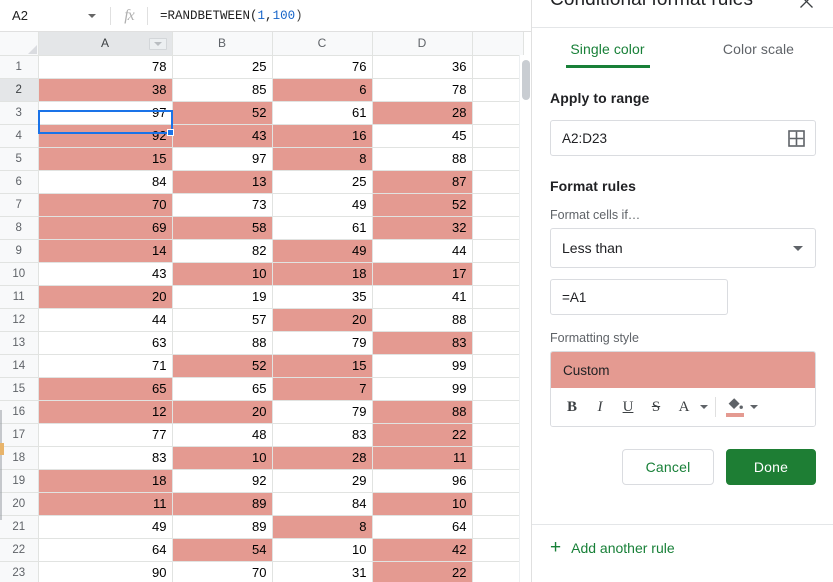 This screenshot has width=833, height=582. I want to click on close-icon, so click(806, 6).